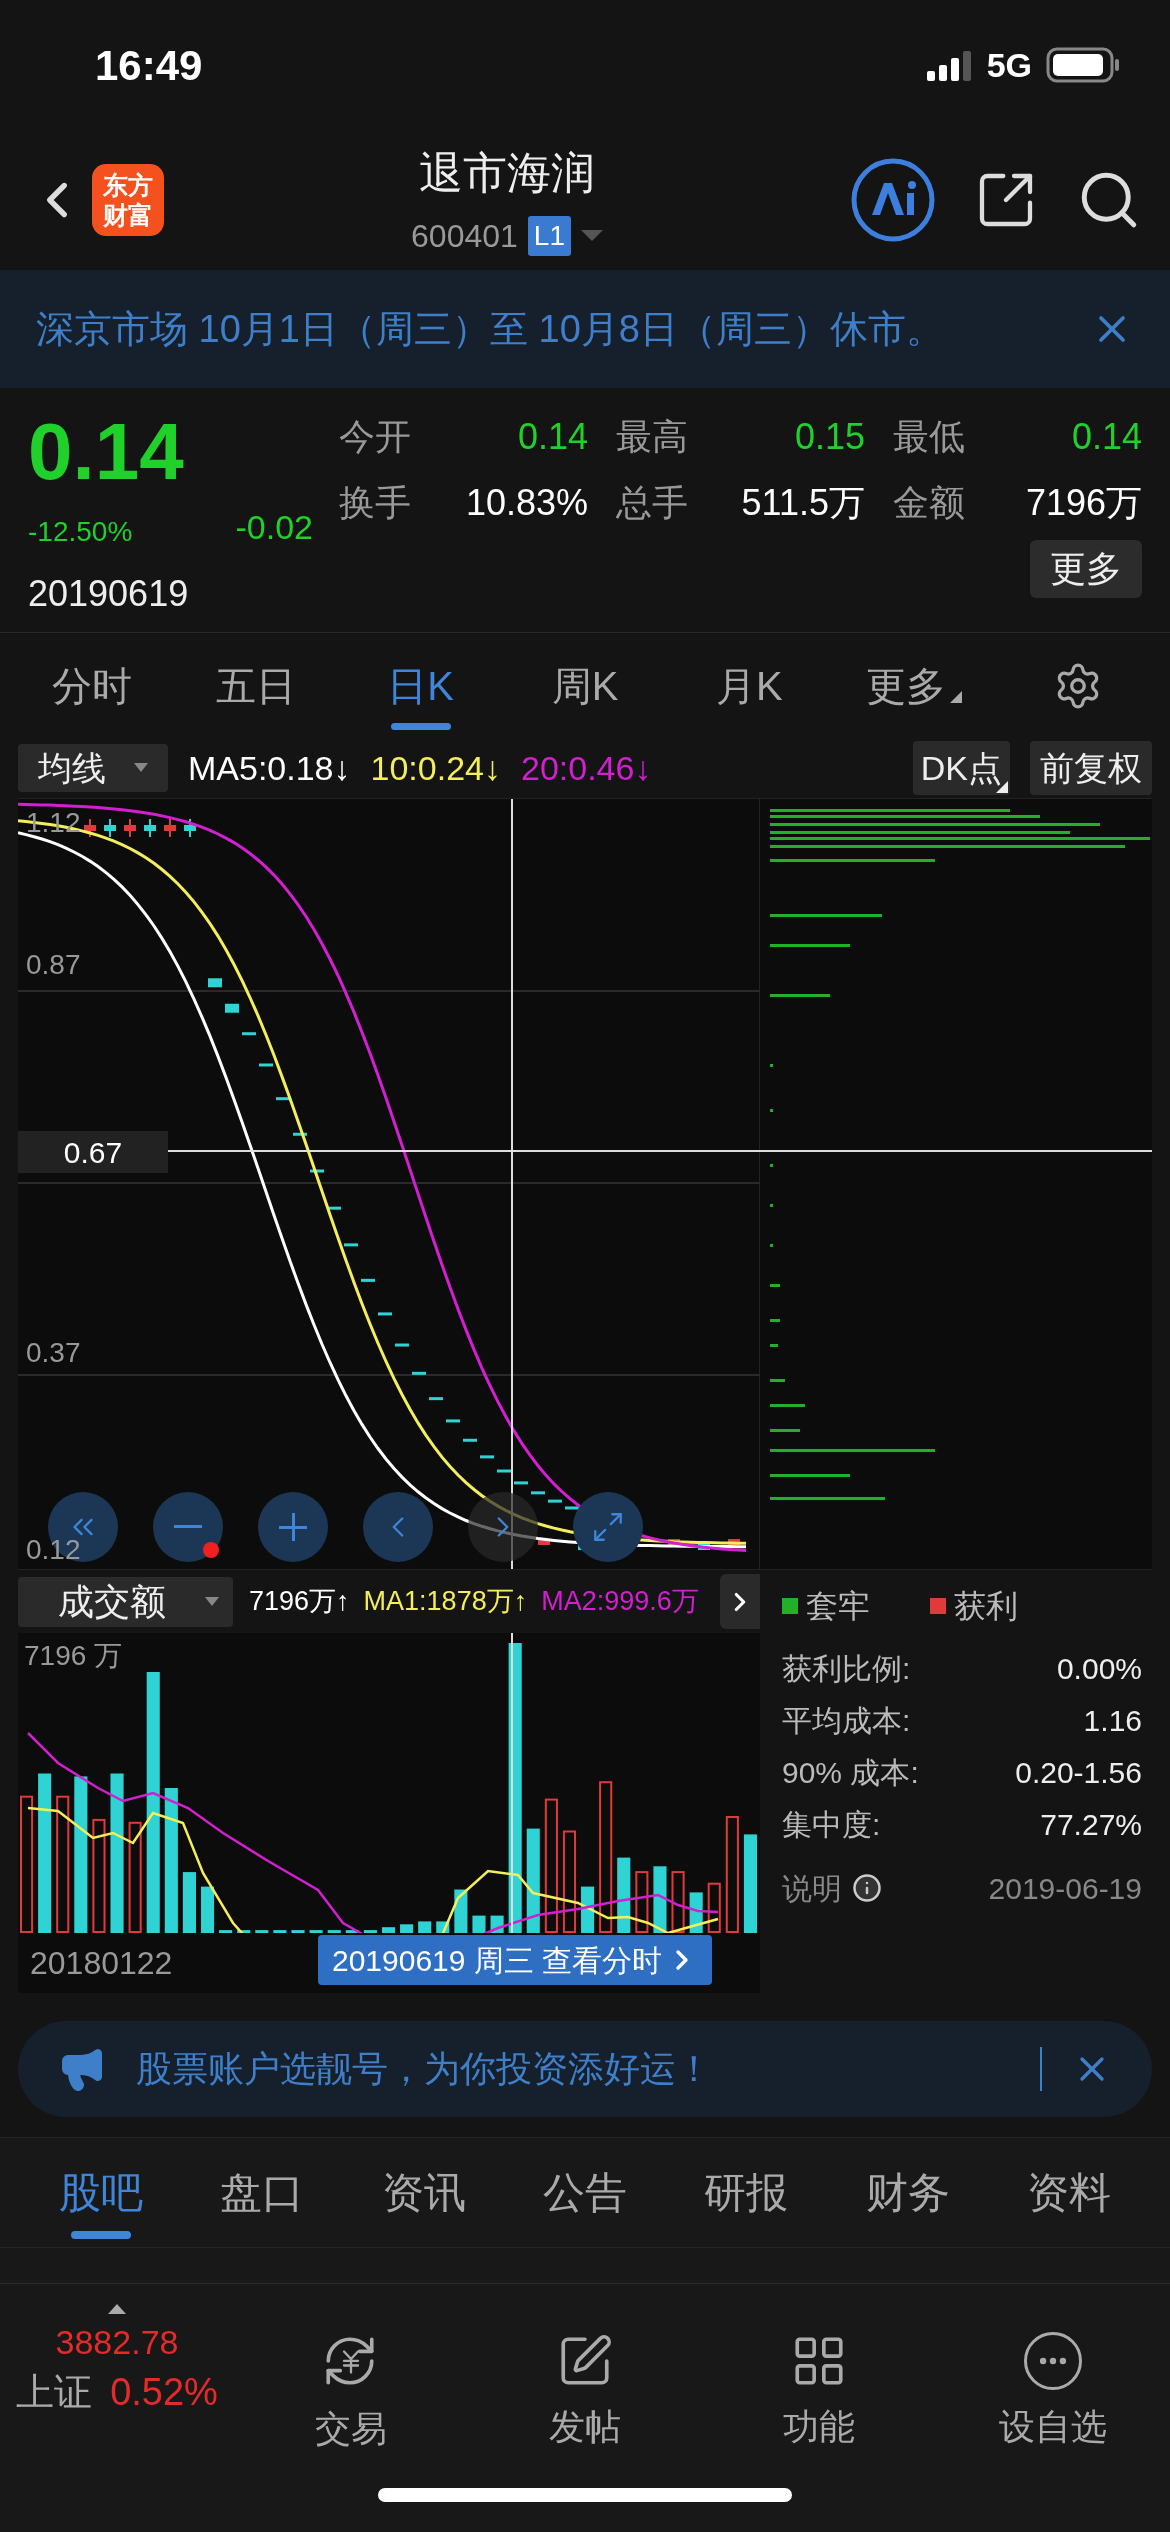  I want to click on chip-stat-label: 获利比例:, so click(846, 1668).